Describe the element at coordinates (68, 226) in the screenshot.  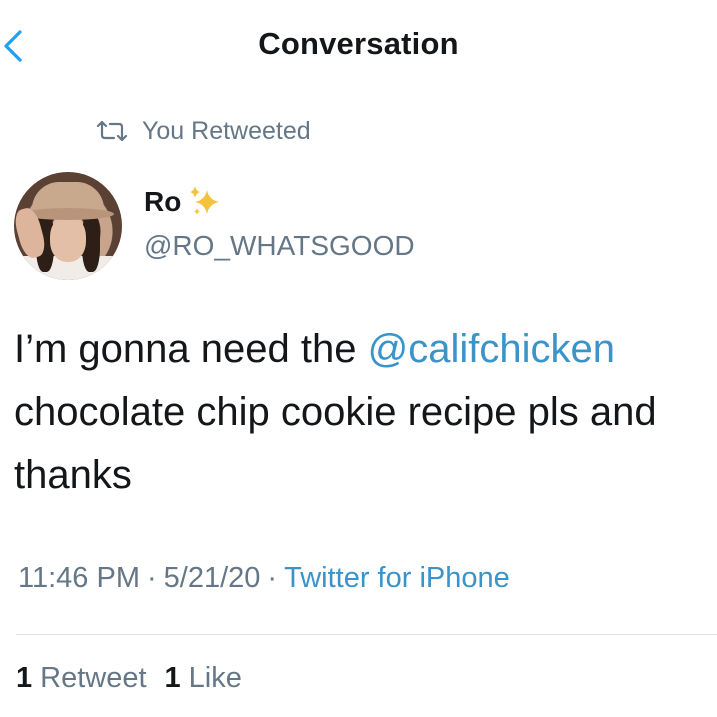
I see `avatar` at that location.